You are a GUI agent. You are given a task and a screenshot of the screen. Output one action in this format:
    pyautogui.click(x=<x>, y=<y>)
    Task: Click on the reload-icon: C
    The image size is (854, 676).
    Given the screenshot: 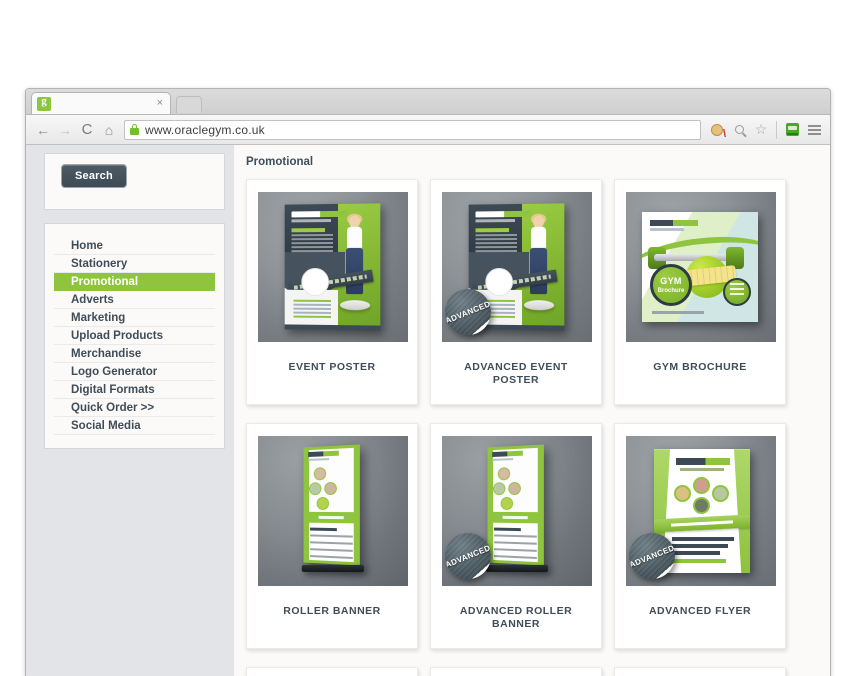 What is the action you would take?
    pyautogui.click(x=87, y=130)
    